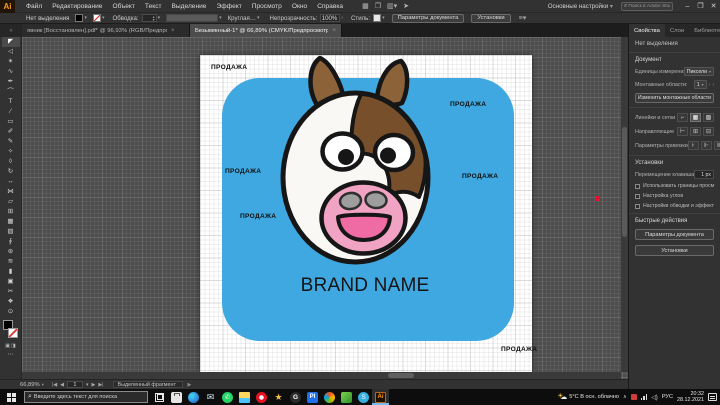 The height and width of the screenshot is (405, 720). What do you see at coordinates (428, 18) in the screenshot?
I see `document-setup-button: Параметры документа` at bounding box center [428, 18].